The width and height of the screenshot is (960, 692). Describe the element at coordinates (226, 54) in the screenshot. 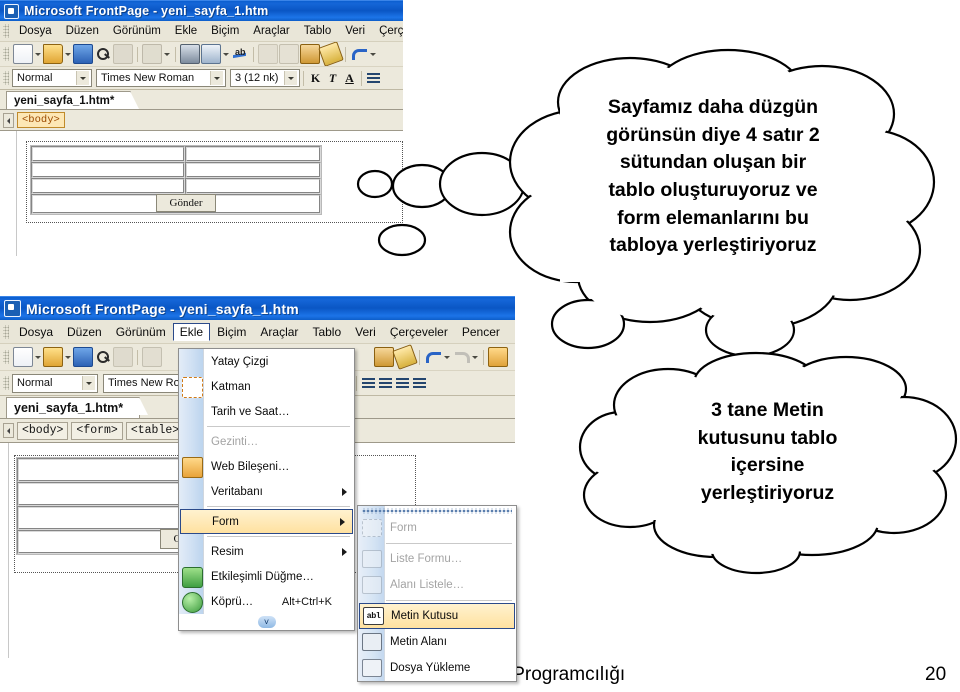

I see `preview-dropdown-icon` at that location.